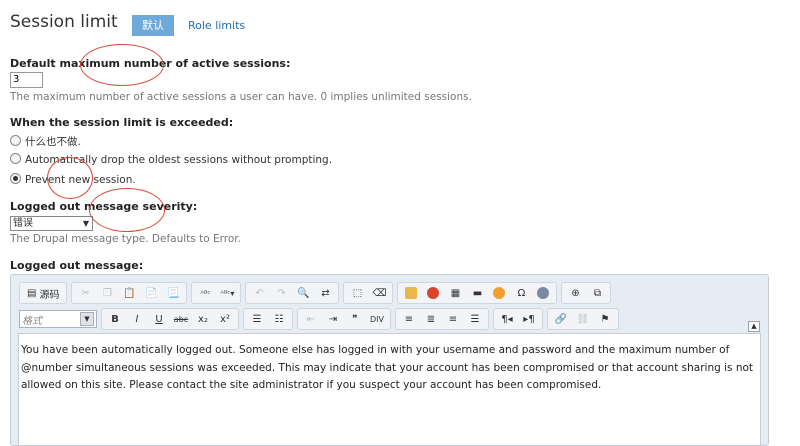  What do you see at coordinates (216, 25) in the screenshot?
I see `tab-role-limits: Role limits` at bounding box center [216, 25].